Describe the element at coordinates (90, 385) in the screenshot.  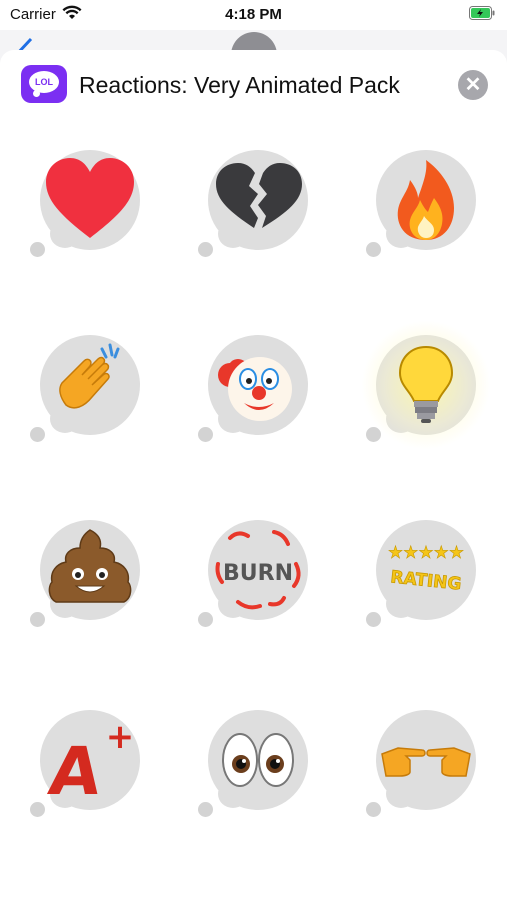
I see `clapping-hands-icon` at that location.